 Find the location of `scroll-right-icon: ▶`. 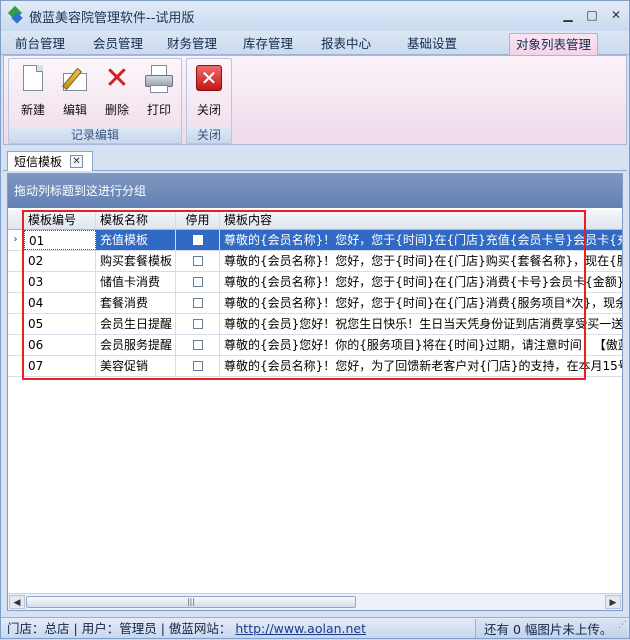

scroll-right-icon: ▶ is located at coordinates (613, 602).